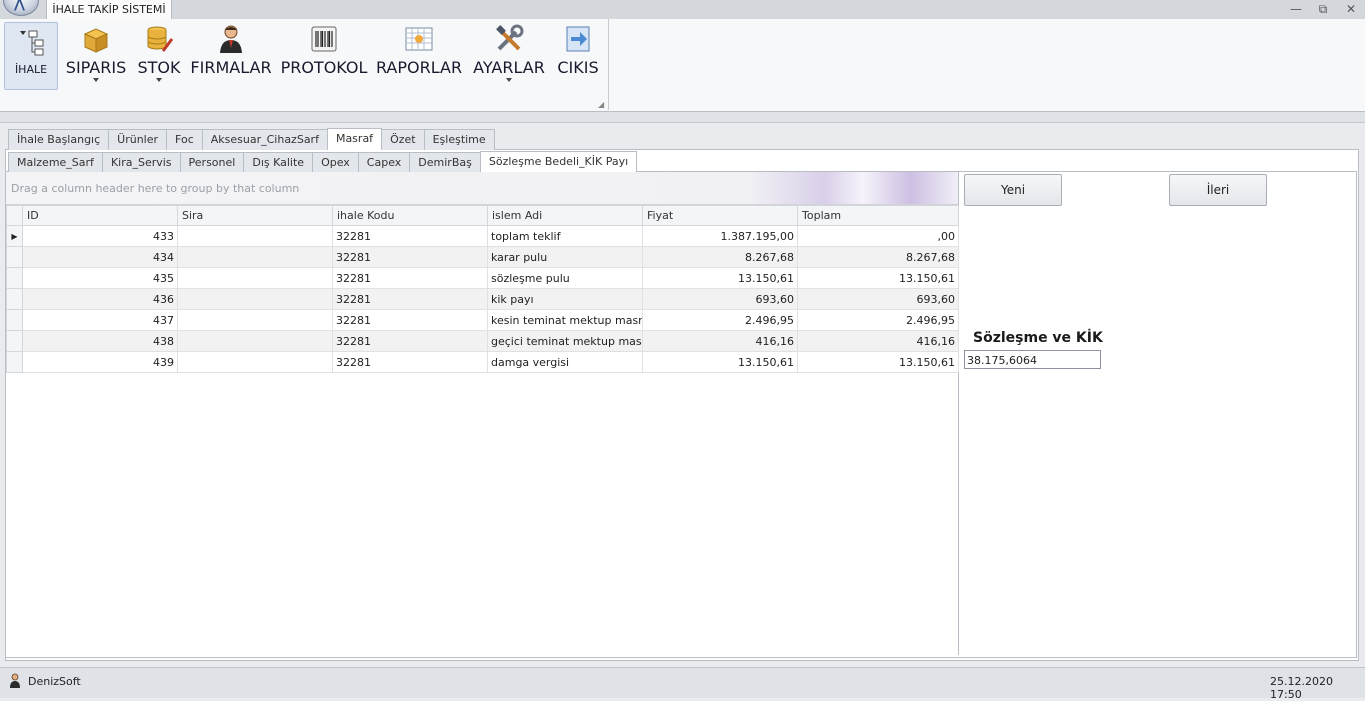  Describe the element at coordinates (159, 55) in the screenshot. I see `stok-button: STOK` at that location.